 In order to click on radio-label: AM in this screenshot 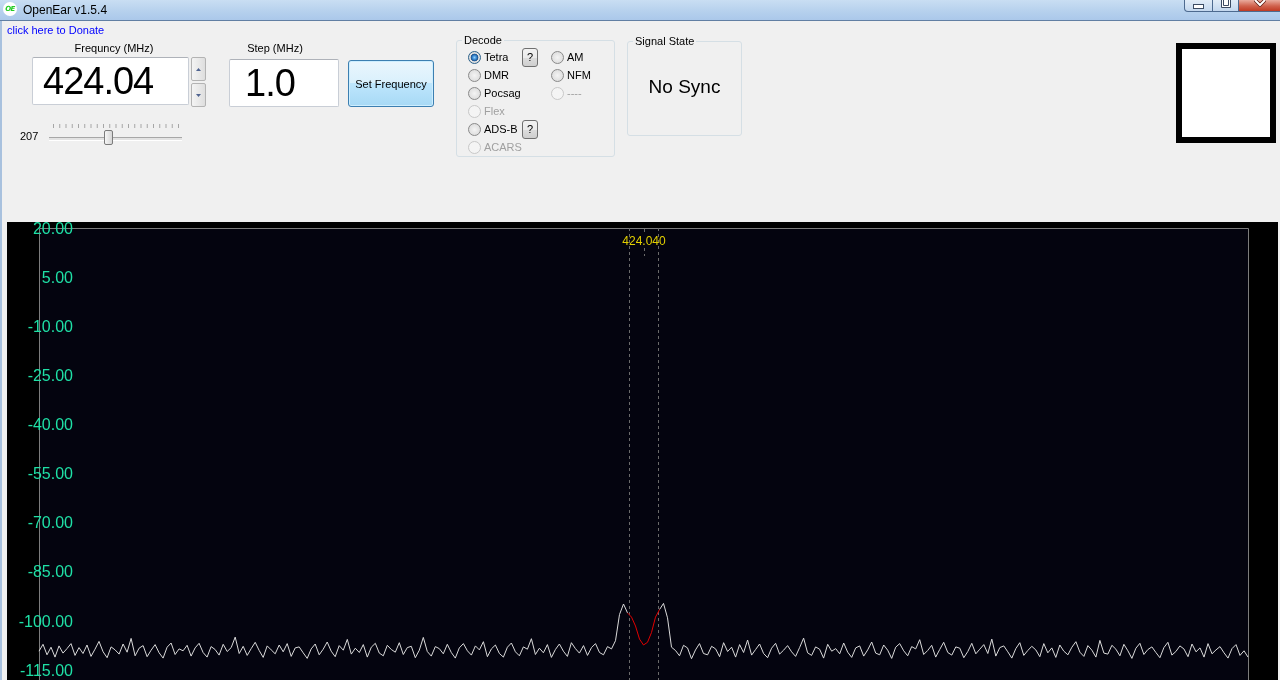, I will do `click(575, 57)`.